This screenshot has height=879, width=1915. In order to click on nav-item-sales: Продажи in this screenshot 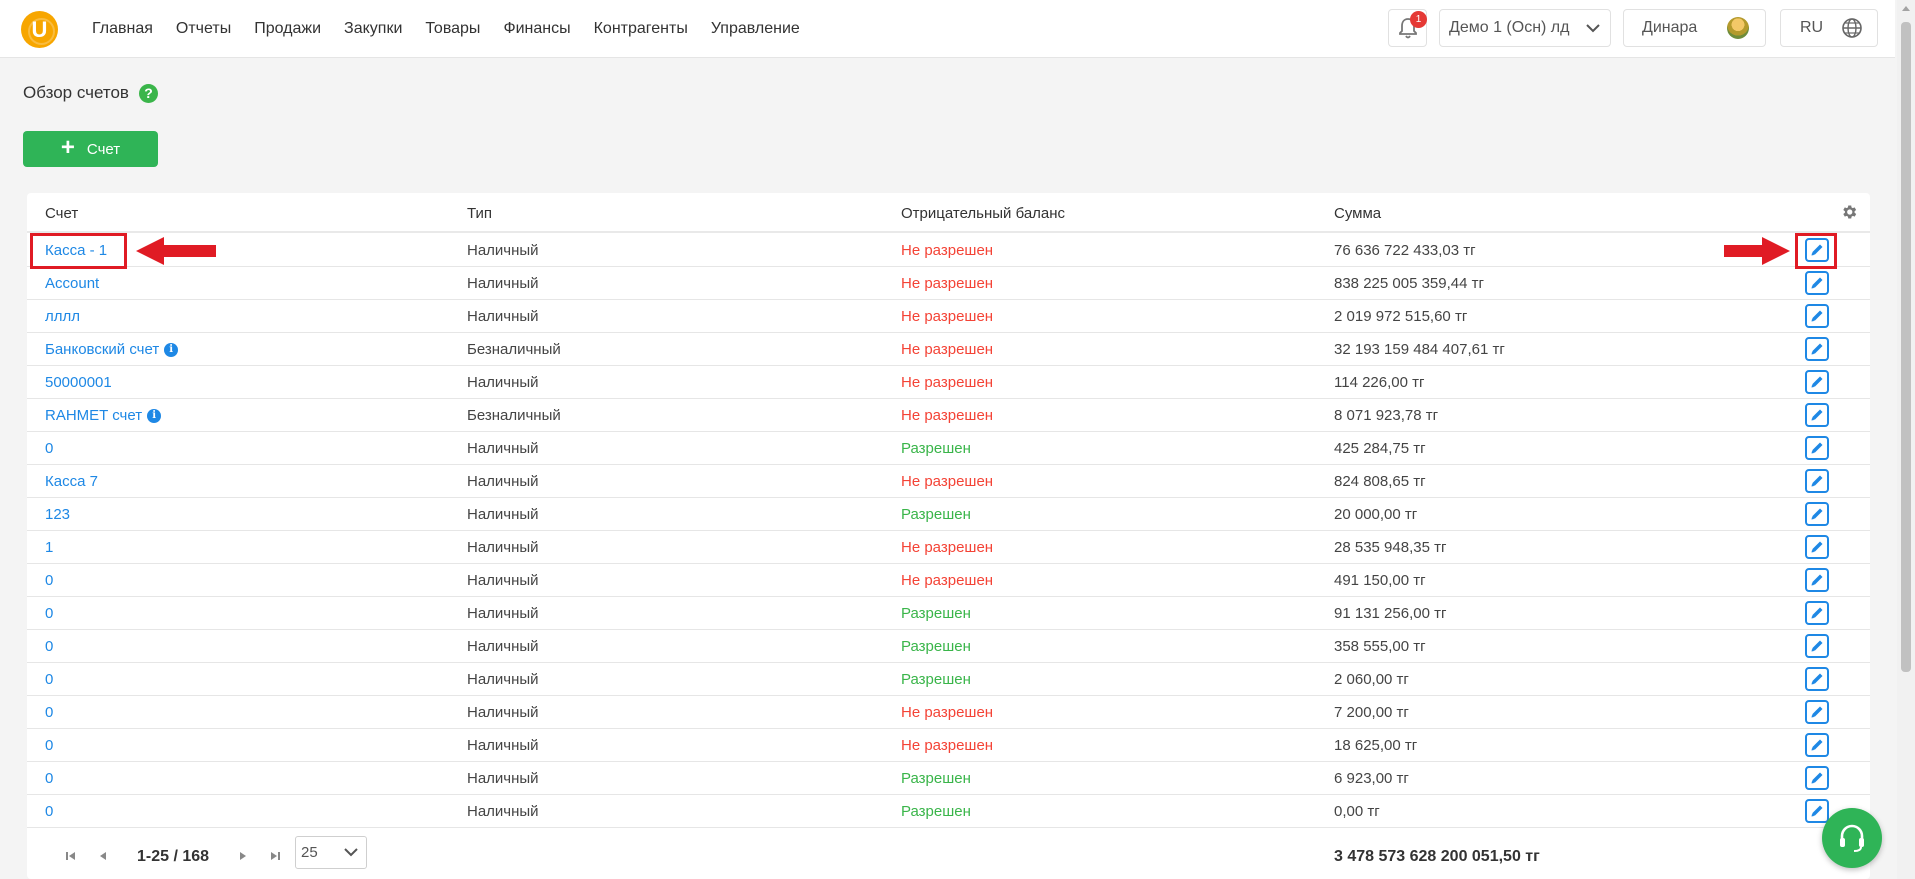, I will do `click(287, 29)`.